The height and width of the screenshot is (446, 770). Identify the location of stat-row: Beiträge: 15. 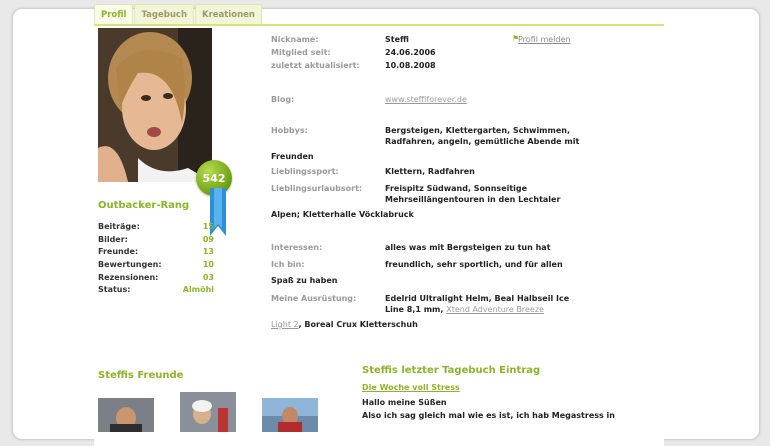
(156, 226).